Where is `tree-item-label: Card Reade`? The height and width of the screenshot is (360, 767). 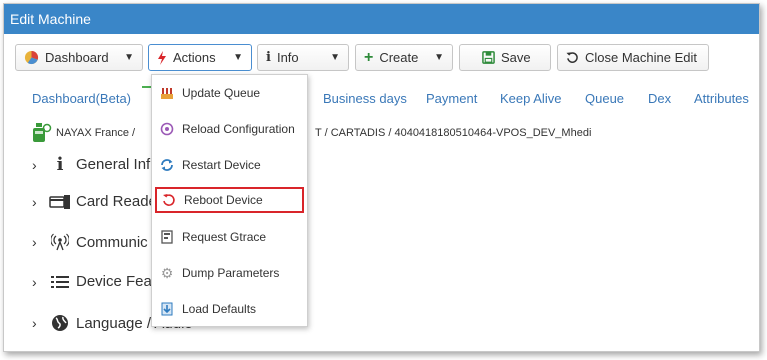
tree-item-label: Card Reade is located at coordinates (116, 201).